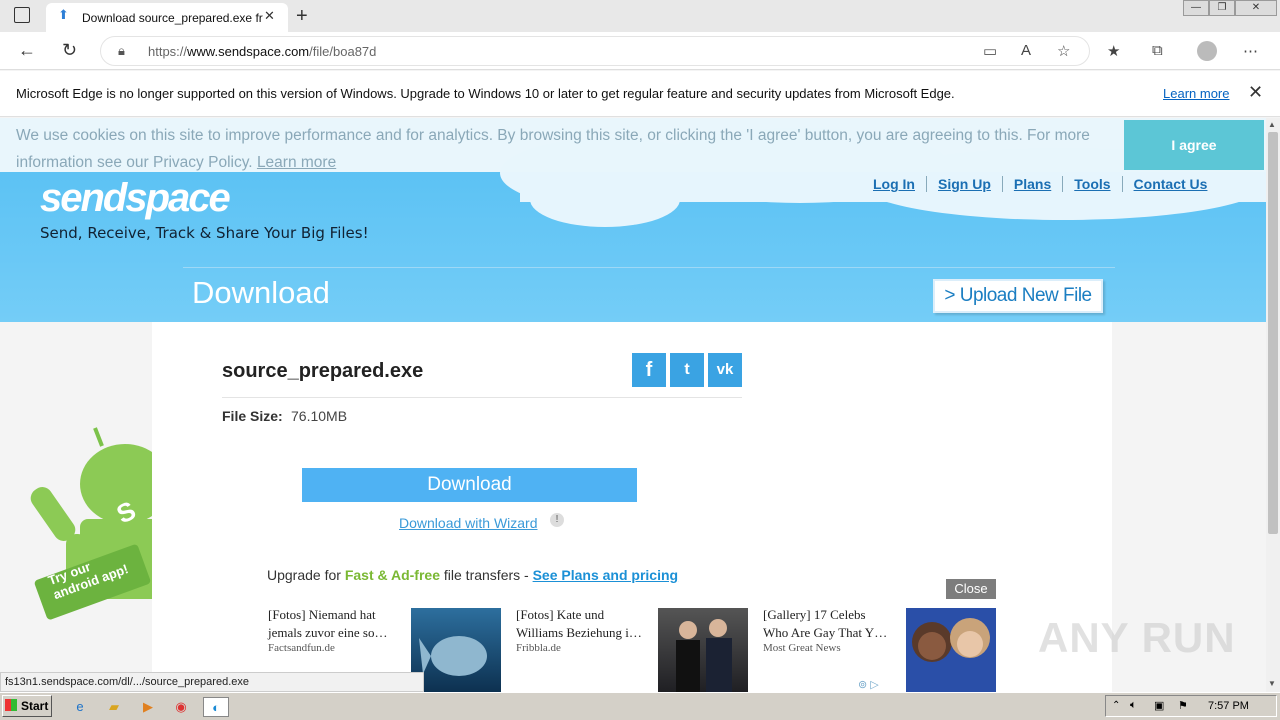 This screenshot has height=720, width=1280. What do you see at coordinates (168, 51) in the screenshot?
I see `url-prefix: https://` at bounding box center [168, 51].